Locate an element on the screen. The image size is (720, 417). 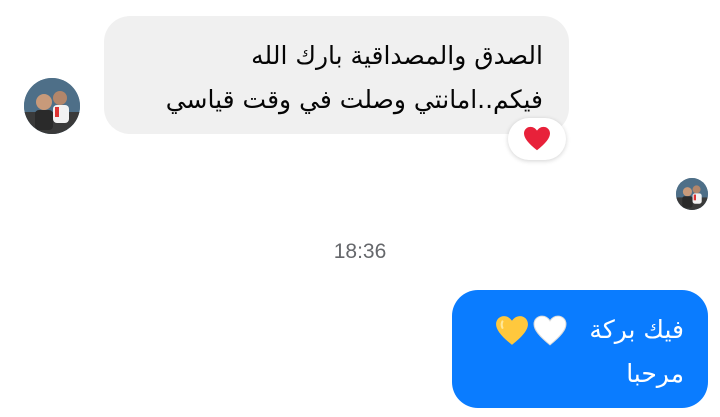
outgoing-message-line-2: مرحبا is located at coordinates (655, 373).